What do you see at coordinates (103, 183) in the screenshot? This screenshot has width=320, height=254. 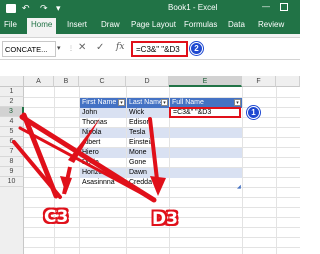 I see `table-cell-first-name: Asasinnna` at bounding box center [103, 183].